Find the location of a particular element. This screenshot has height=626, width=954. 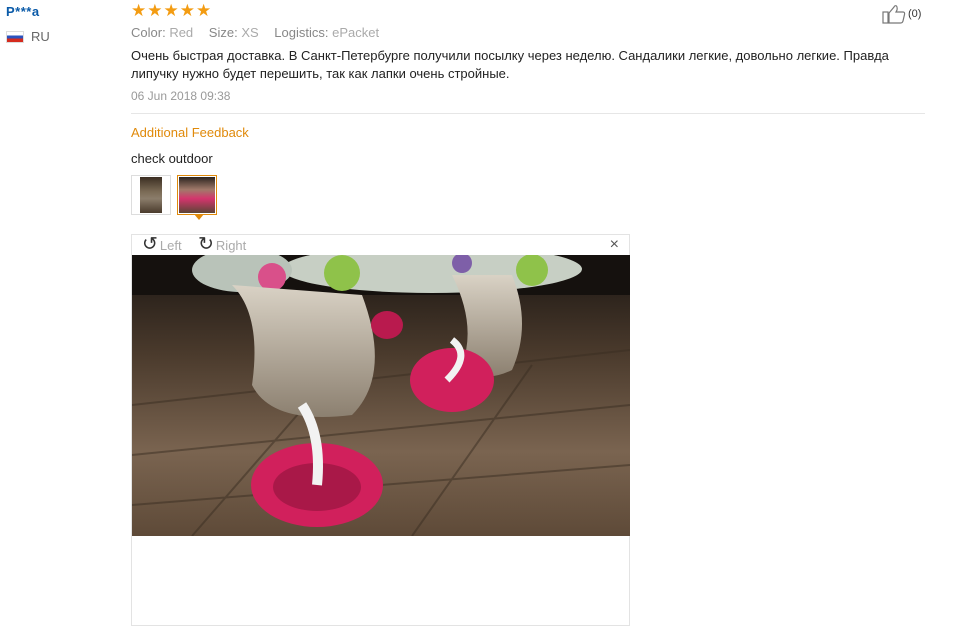

sandals-photo-thumbnail is located at coordinates (197, 195).